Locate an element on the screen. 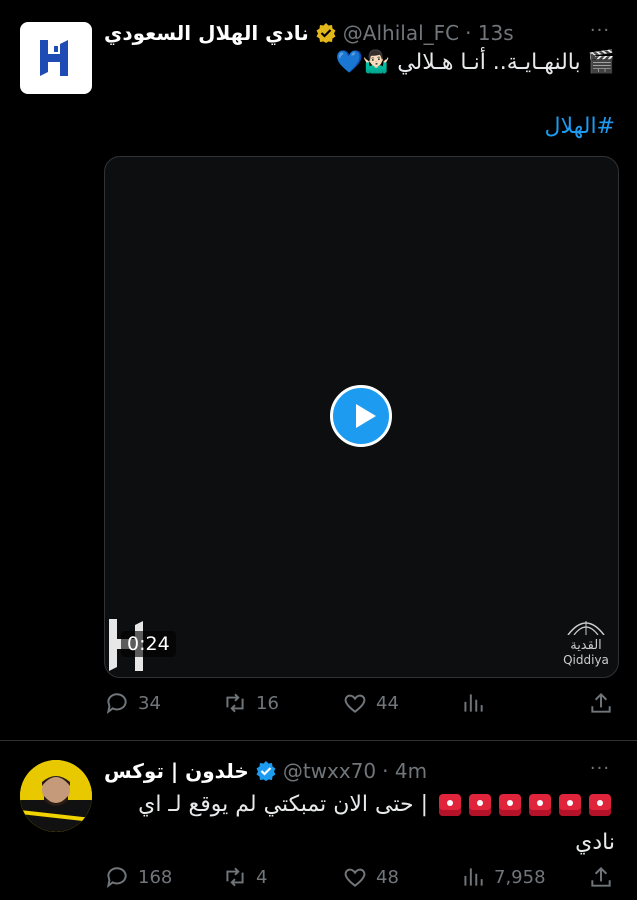 Image resolution: width=637 pixels, height=900 pixels. hashtag-link: #الهلال is located at coordinates (579, 126).